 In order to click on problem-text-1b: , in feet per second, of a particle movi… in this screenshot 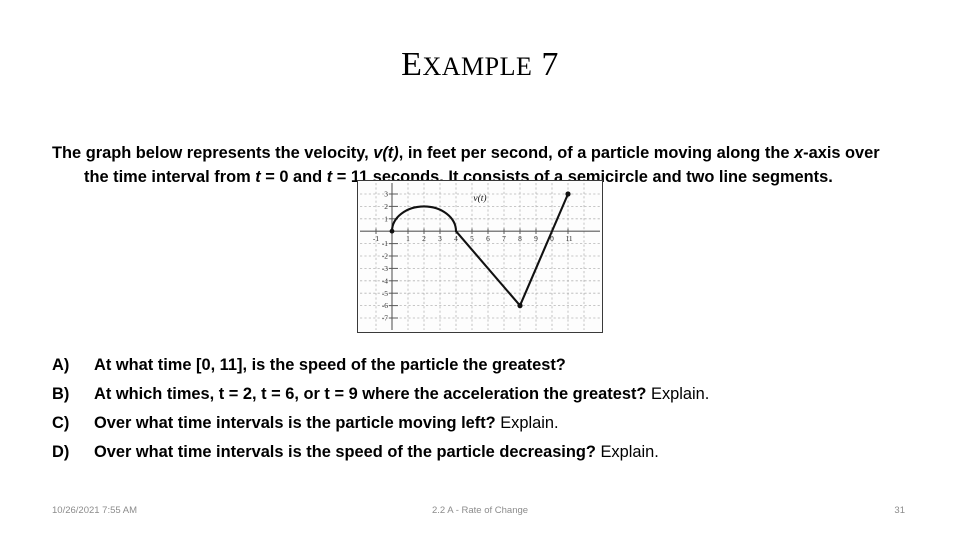, I will do `click(579, 153)`.